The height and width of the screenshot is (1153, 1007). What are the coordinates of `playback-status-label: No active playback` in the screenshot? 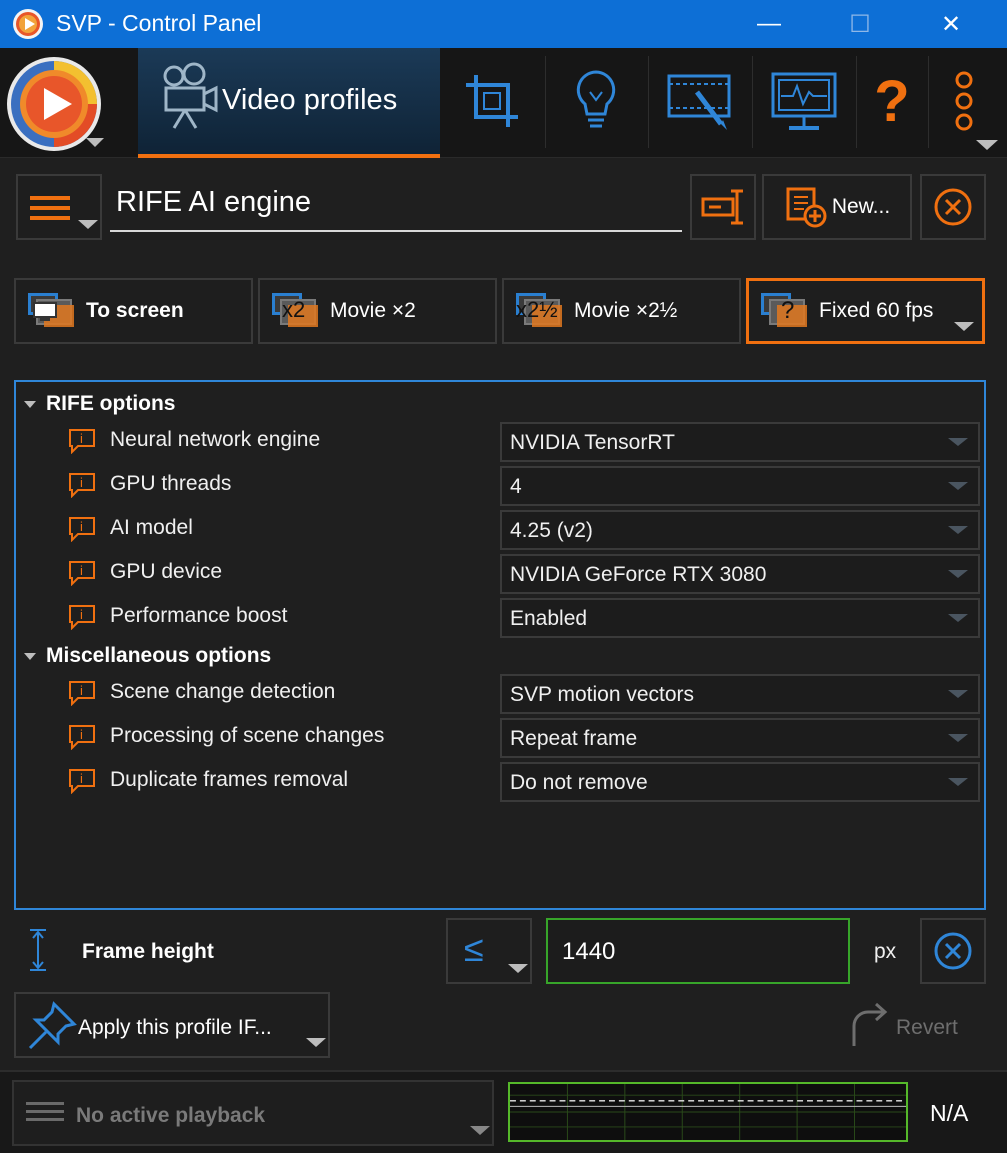 It's located at (171, 1115).